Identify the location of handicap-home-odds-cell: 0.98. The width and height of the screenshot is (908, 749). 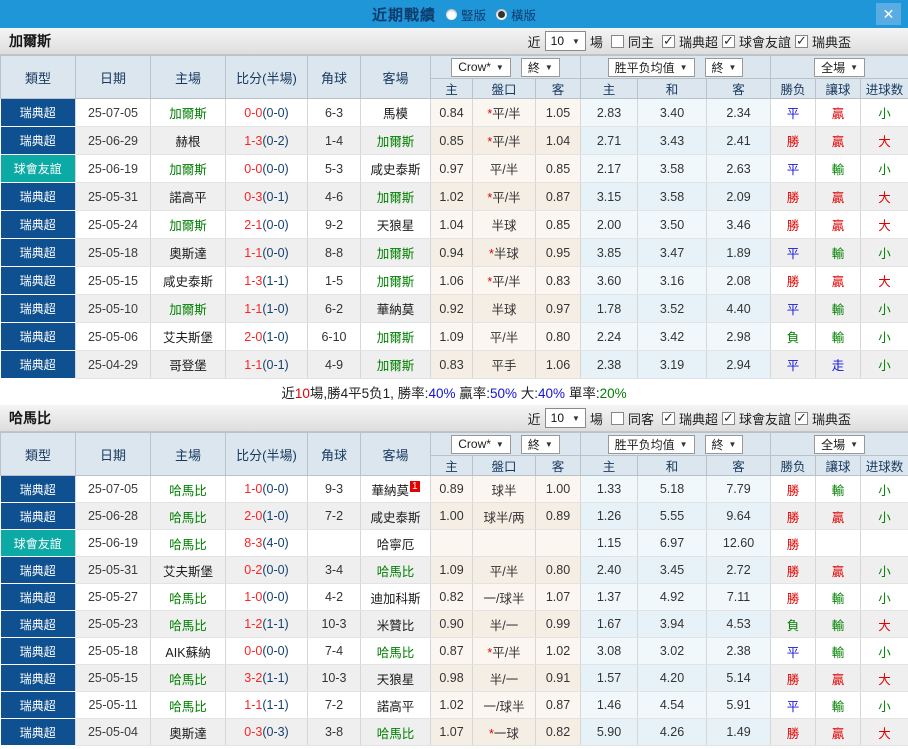
(451, 678).